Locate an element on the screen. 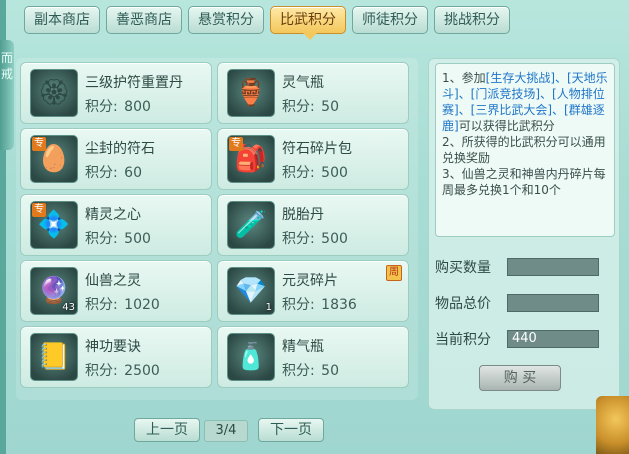 The width and height of the screenshot is (629, 454). quantity-label: 购买数量 is located at coordinates (463, 268).